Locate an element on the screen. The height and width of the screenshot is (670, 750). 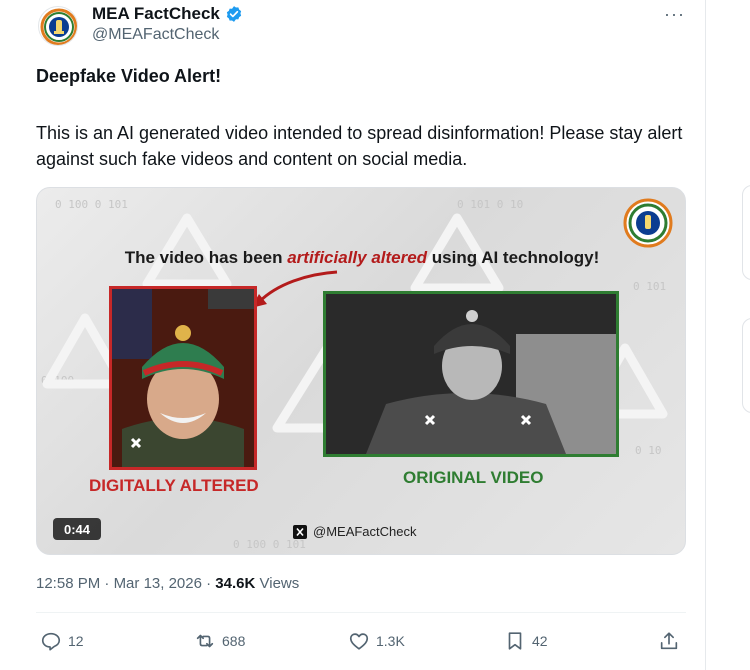
video-caption-emphasis: artificially altered is located at coordinates (357, 257).